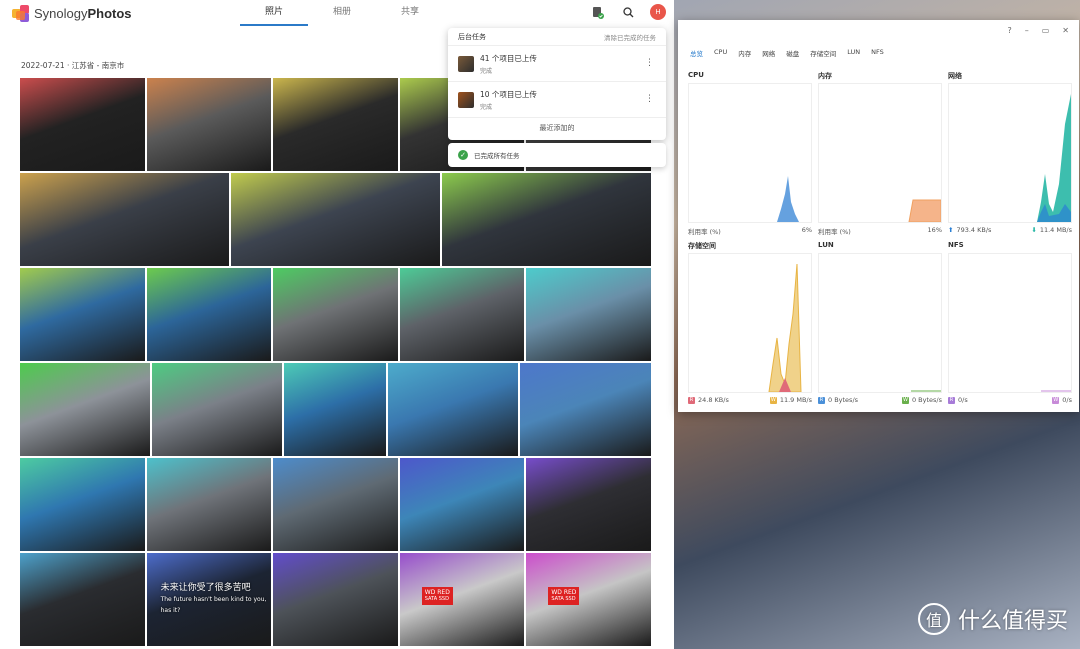 The image size is (1080, 649). I want to click on tab-disk: 磁盘, so click(792, 53).